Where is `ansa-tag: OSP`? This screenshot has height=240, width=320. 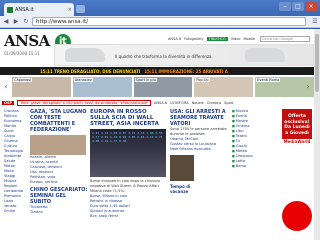 ansa-tag: OSP is located at coordinates (8, 103).